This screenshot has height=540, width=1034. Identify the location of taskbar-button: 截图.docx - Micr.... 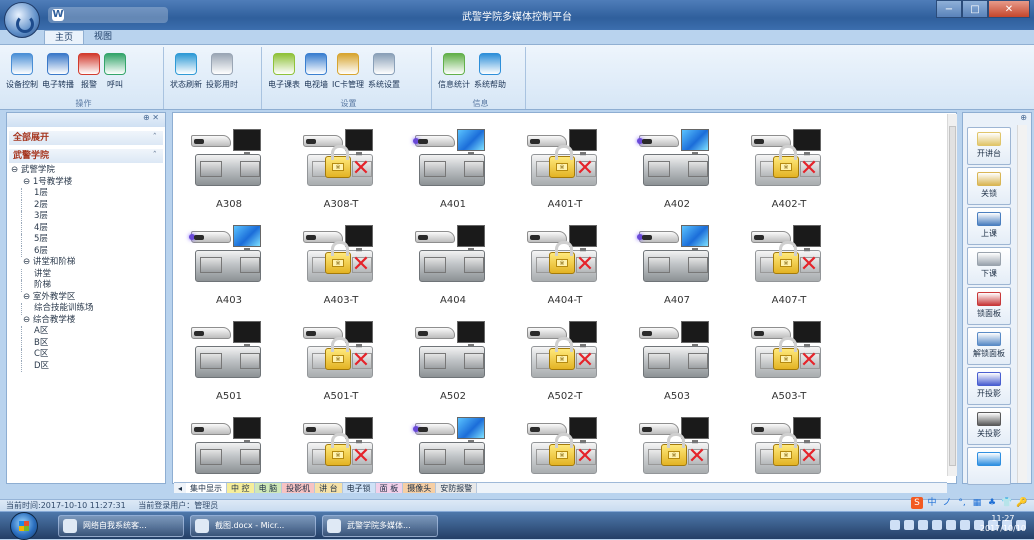
(253, 526).